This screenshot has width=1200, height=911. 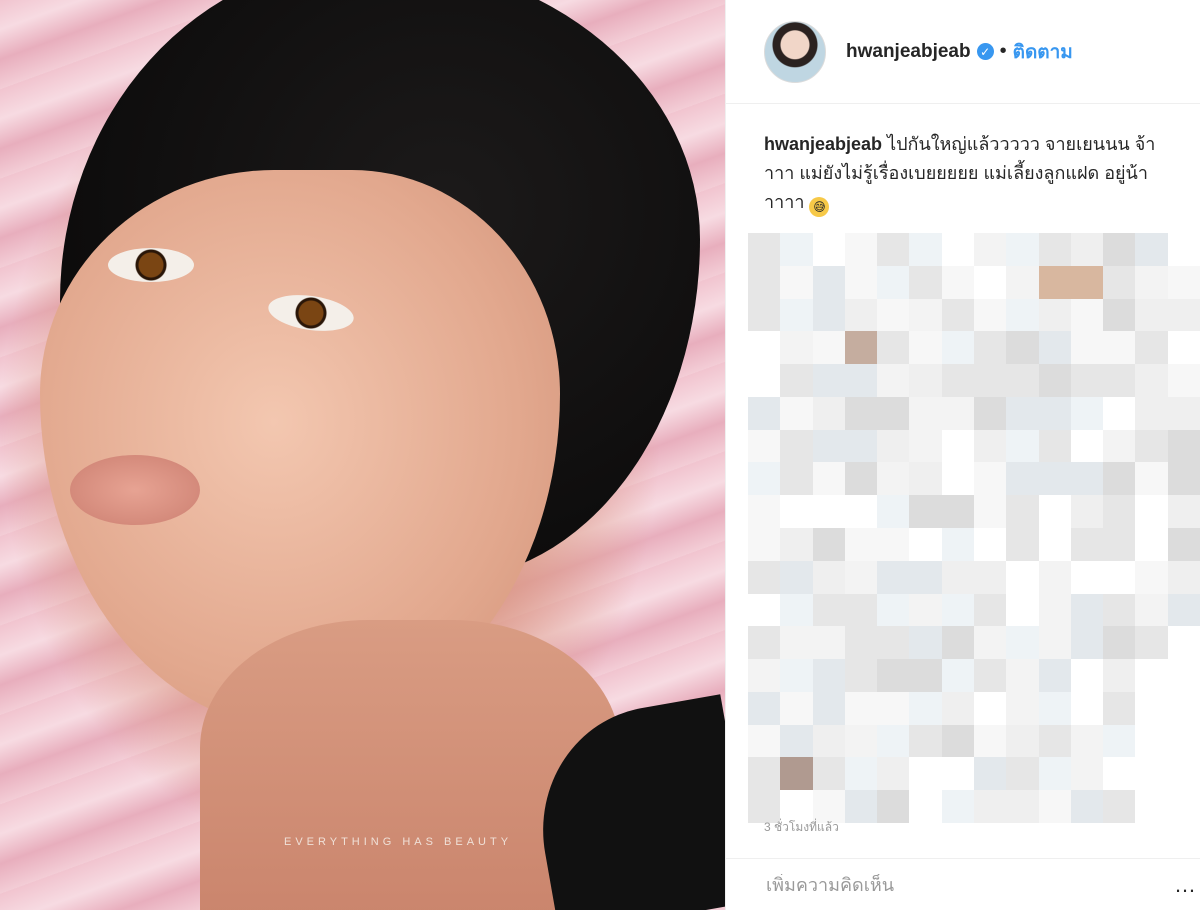 What do you see at coordinates (965, 885) in the screenshot?
I see `comment-input` at bounding box center [965, 885].